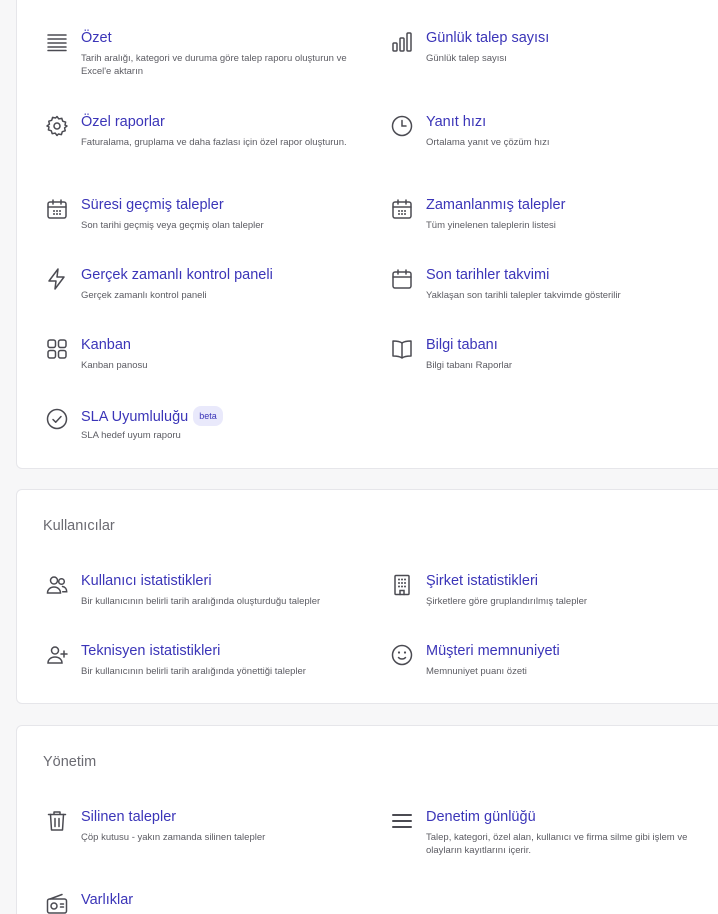 The width and height of the screenshot is (718, 914). Describe the element at coordinates (462, 345) in the screenshot. I see `report-title: Bilgi tabanı` at that location.